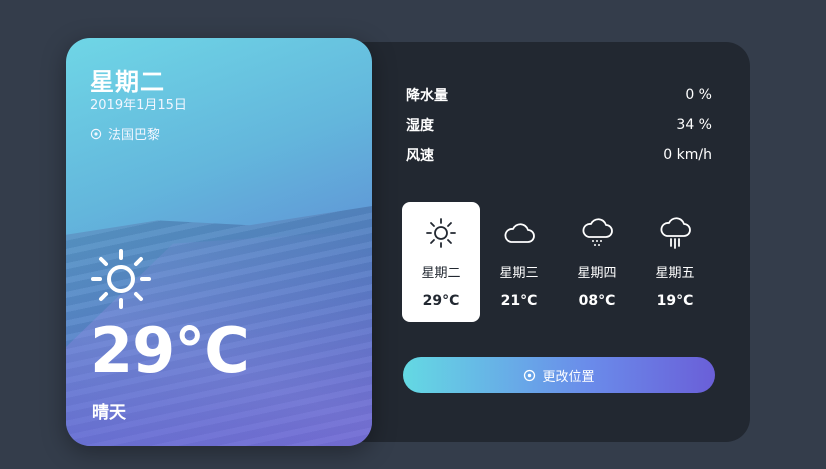  Describe the element at coordinates (519, 233) in the screenshot. I see `cloud-icon` at that location.